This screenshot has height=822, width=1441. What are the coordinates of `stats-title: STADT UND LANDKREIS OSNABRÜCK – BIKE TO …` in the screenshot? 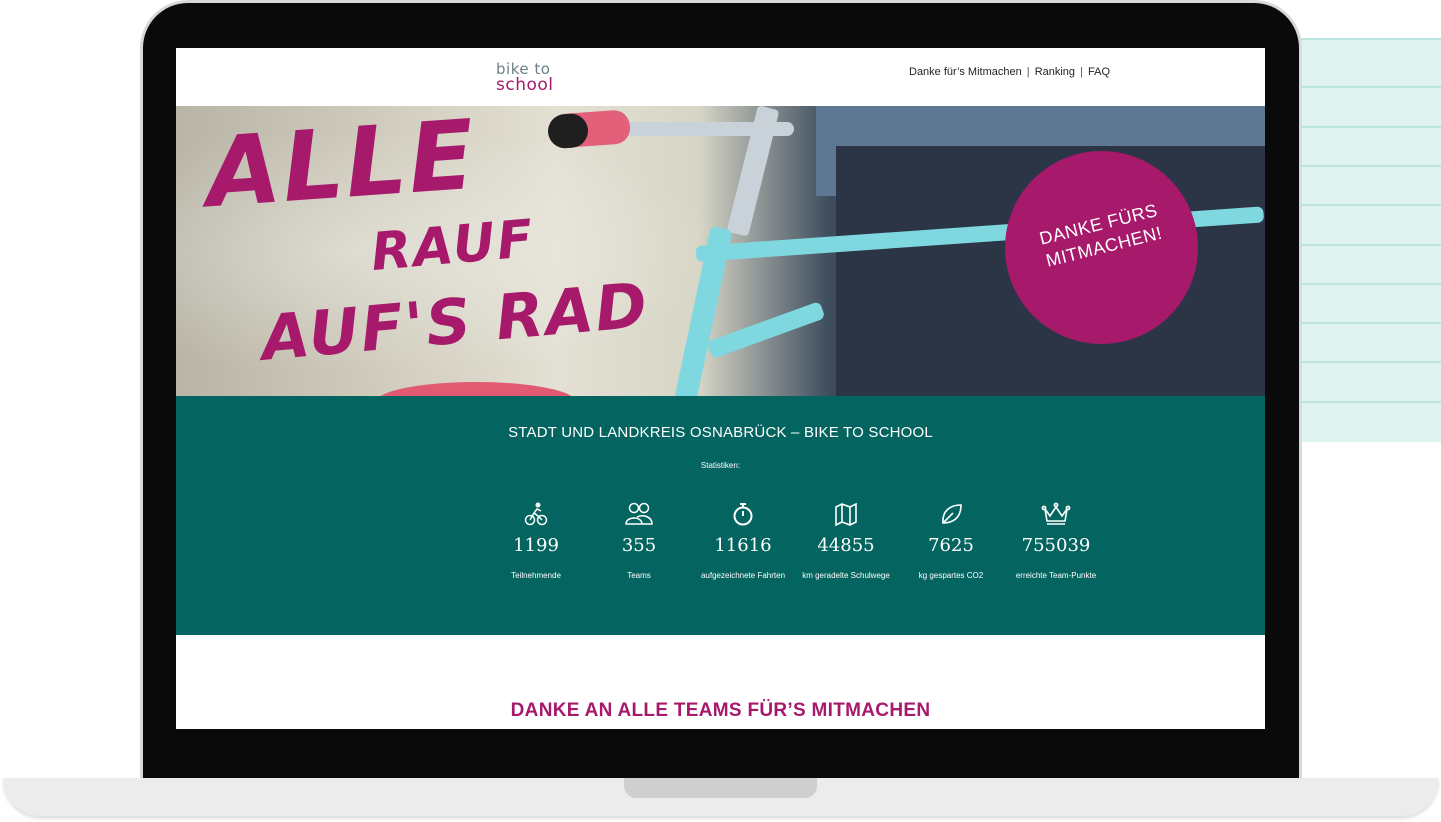 It's located at (720, 432).